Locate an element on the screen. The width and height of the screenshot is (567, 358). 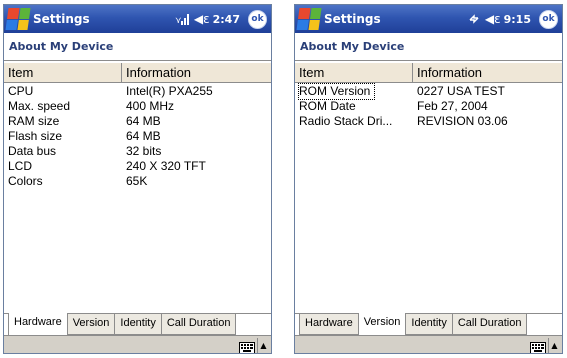
connectivity-icon is located at coordinates (474, 19).